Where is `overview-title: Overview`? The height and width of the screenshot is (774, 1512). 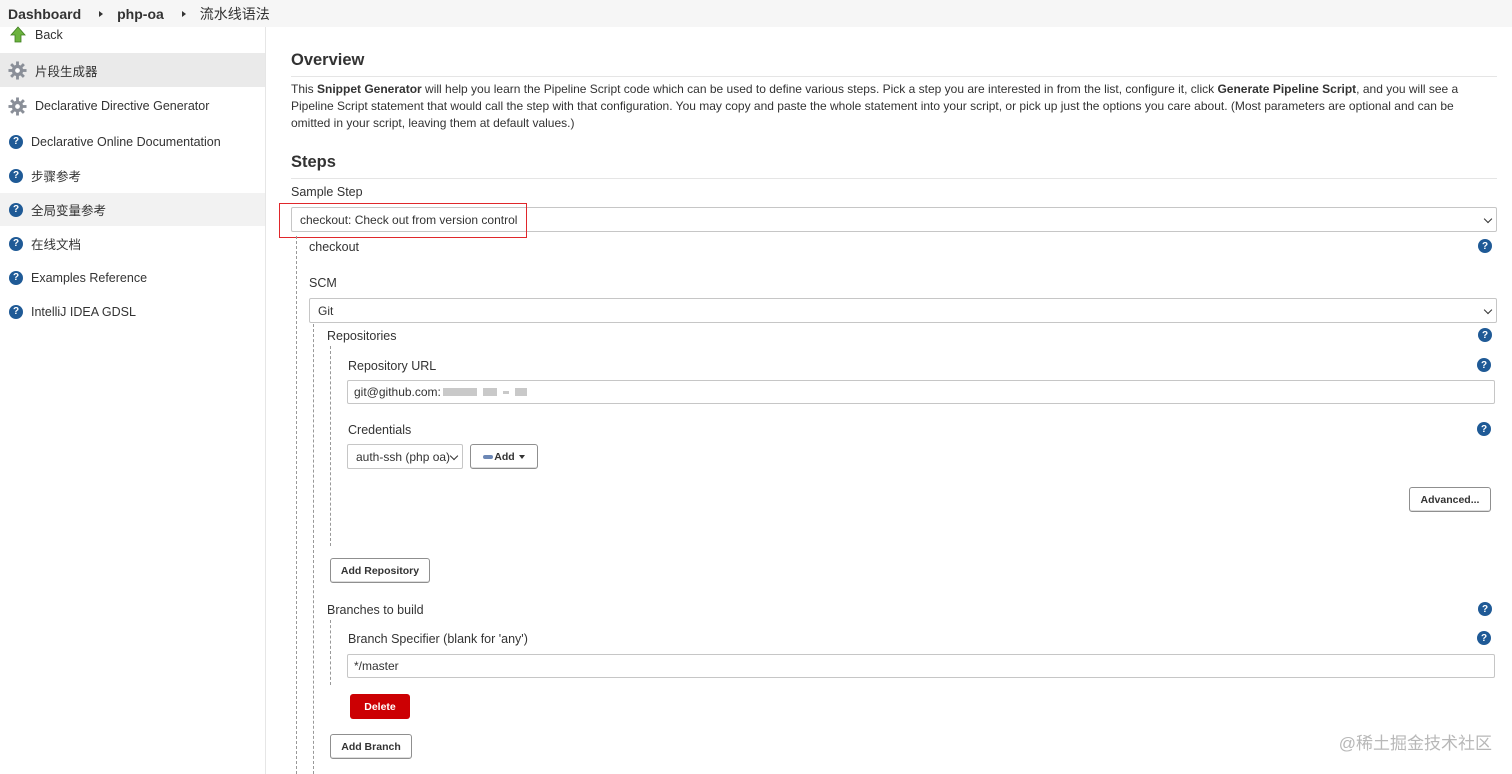 overview-title: Overview is located at coordinates (894, 64).